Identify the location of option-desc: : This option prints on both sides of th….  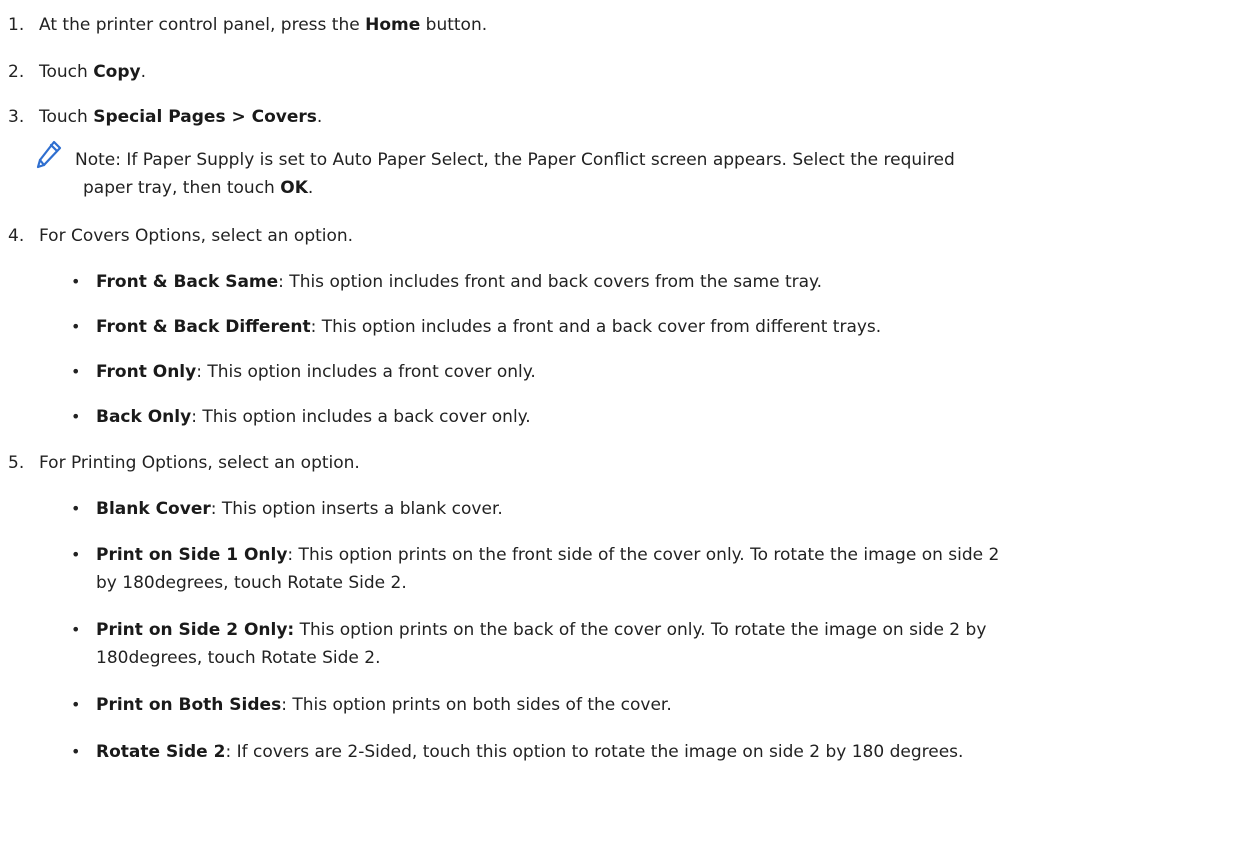
(476, 705).